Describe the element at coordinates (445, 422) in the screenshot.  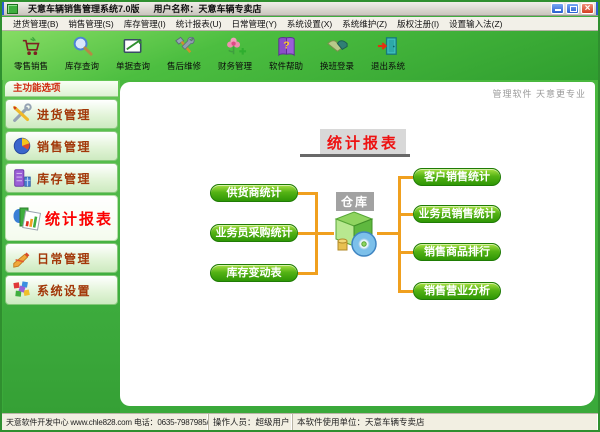
I see `status-license-unit: 本软件使用单位：天意车辆专卖店` at that location.